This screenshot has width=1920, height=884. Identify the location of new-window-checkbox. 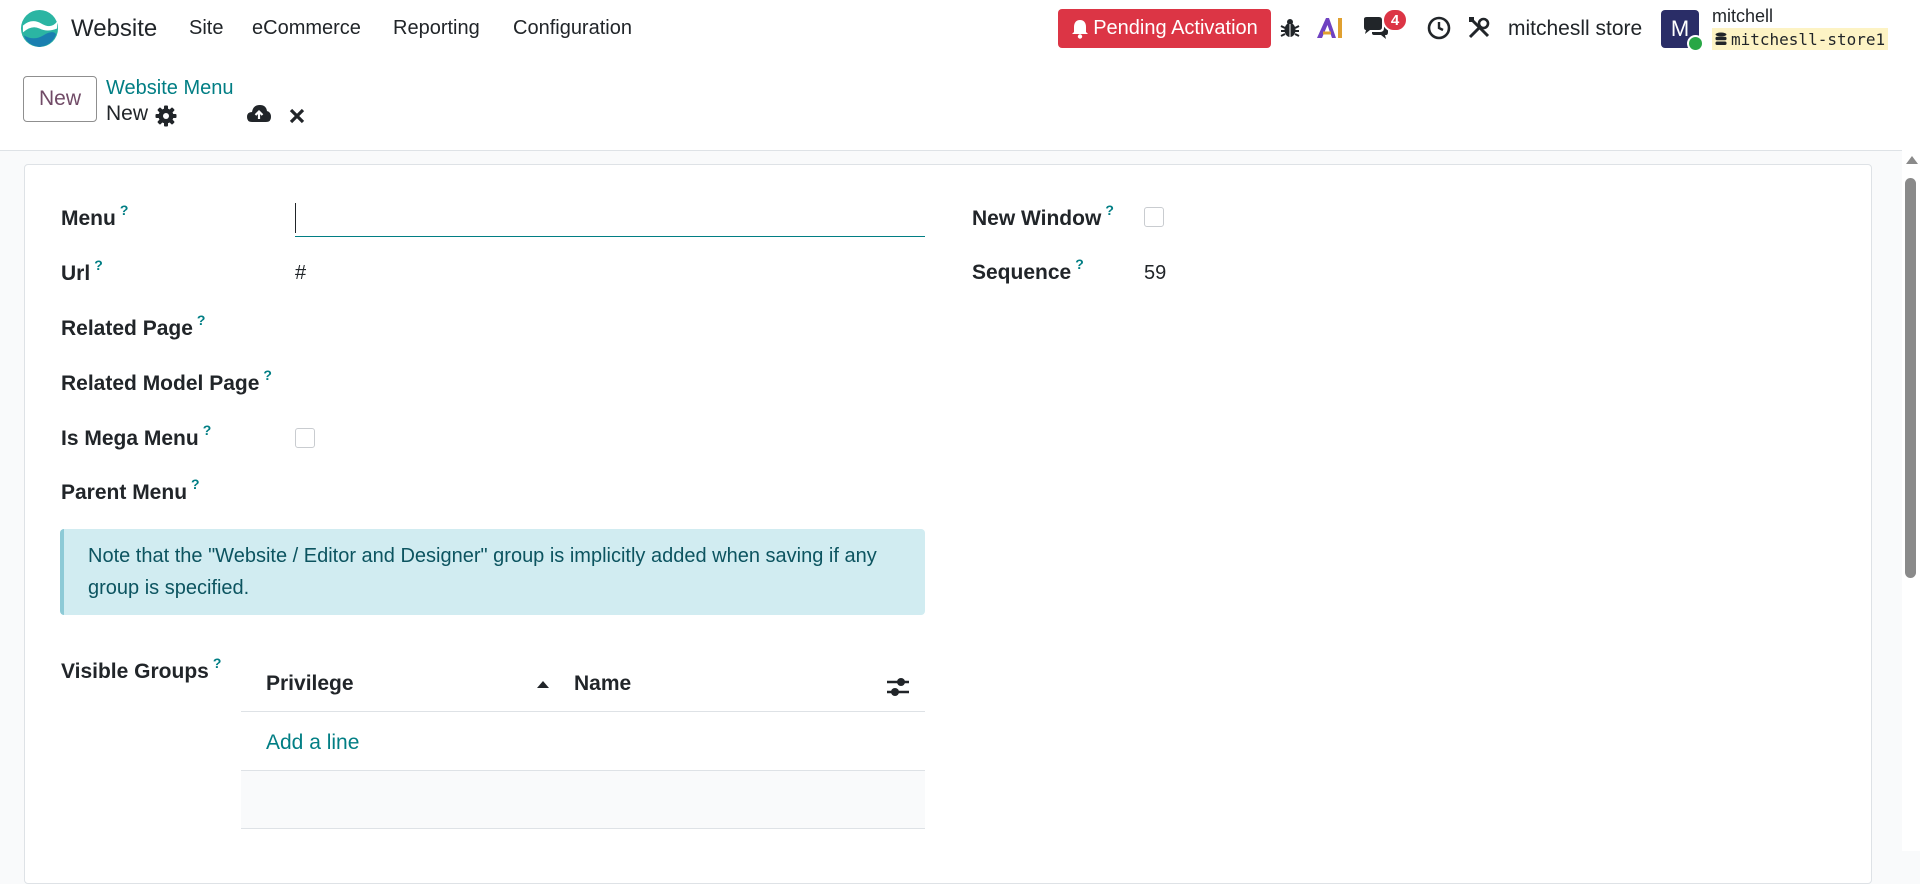
(1154, 217).